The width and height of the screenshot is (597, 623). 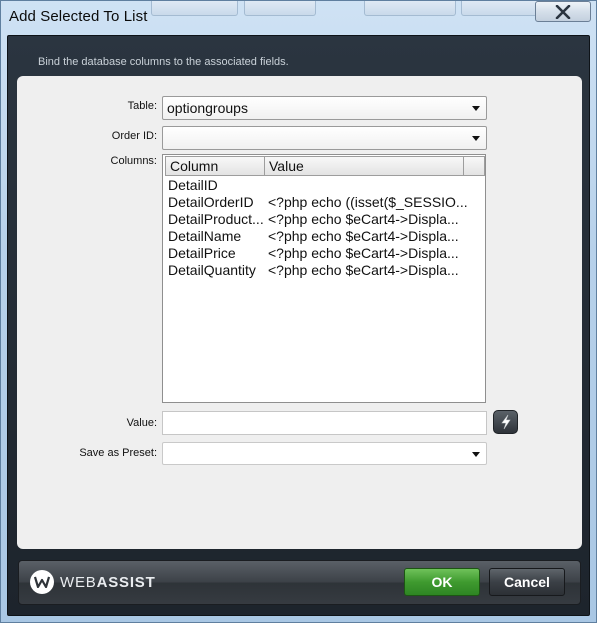 I want to click on list-item-column: DetailName, so click(x=205, y=236).